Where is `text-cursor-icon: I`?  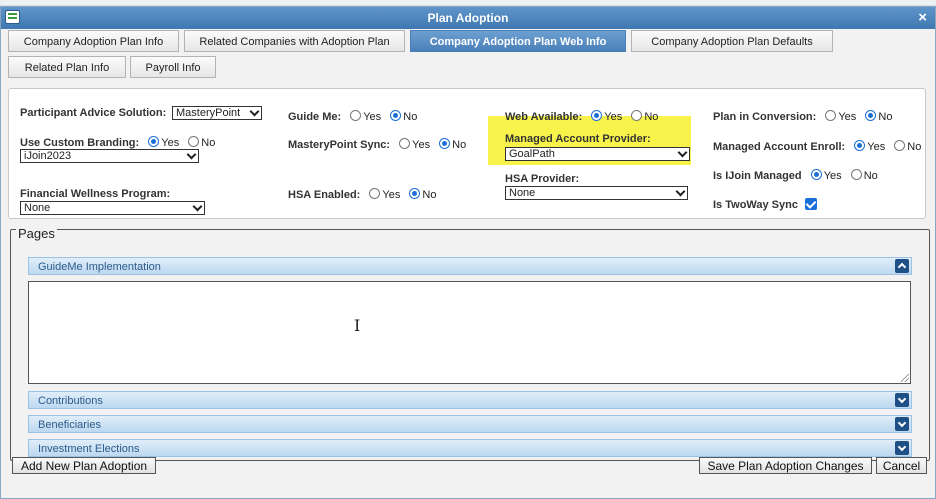
text-cursor-icon: I is located at coordinates (357, 325).